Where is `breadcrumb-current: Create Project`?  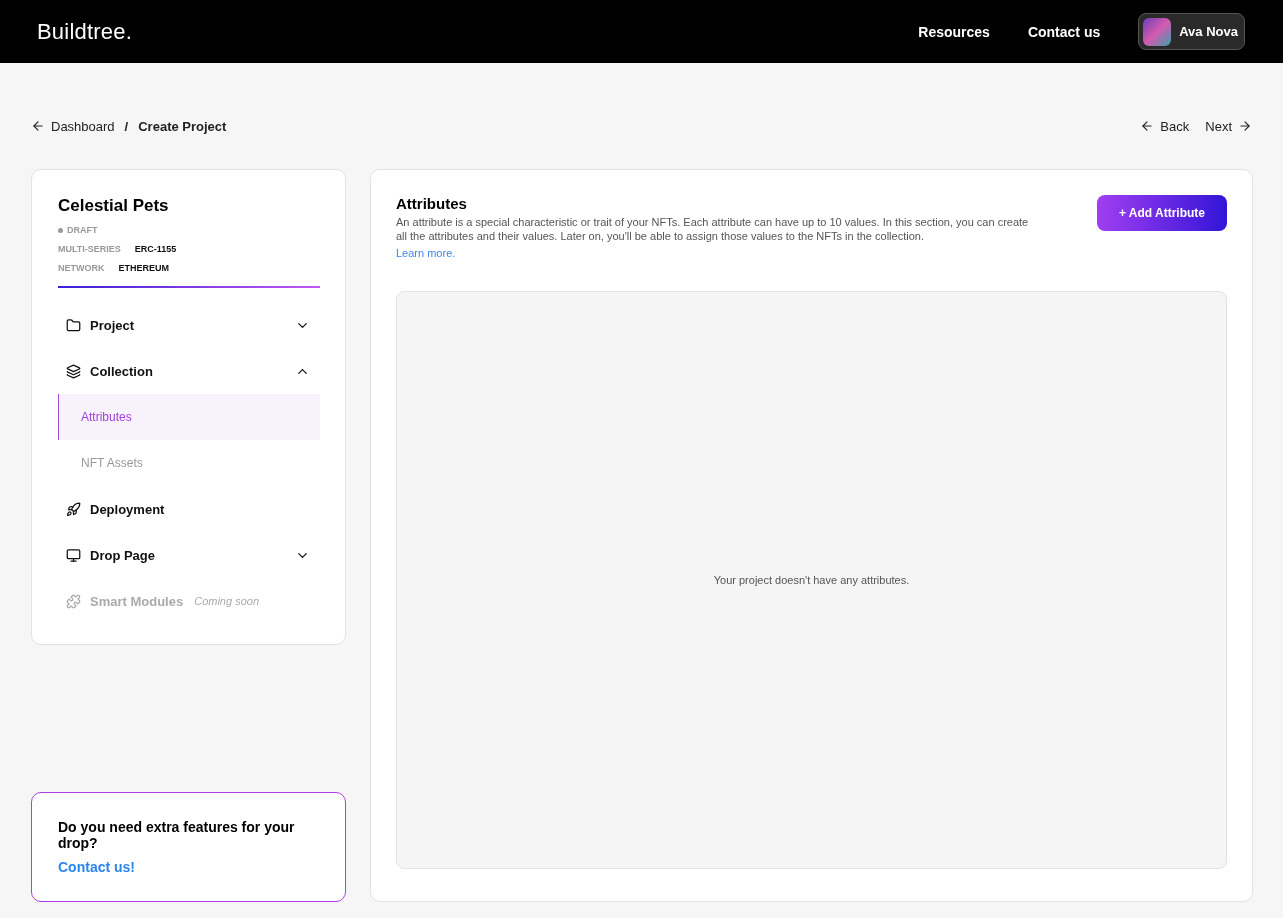 breadcrumb-current: Create Project is located at coordinates (182, 126).